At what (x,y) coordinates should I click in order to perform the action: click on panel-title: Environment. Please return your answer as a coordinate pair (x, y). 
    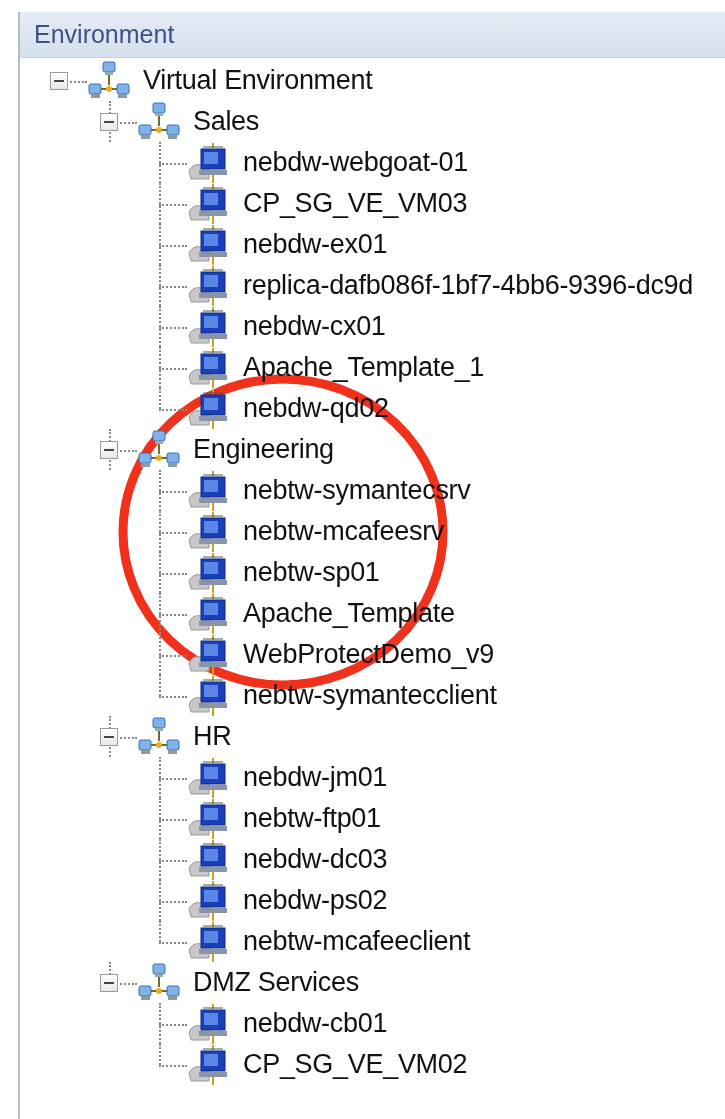
    Looking at the image, I should click on (104, 34).